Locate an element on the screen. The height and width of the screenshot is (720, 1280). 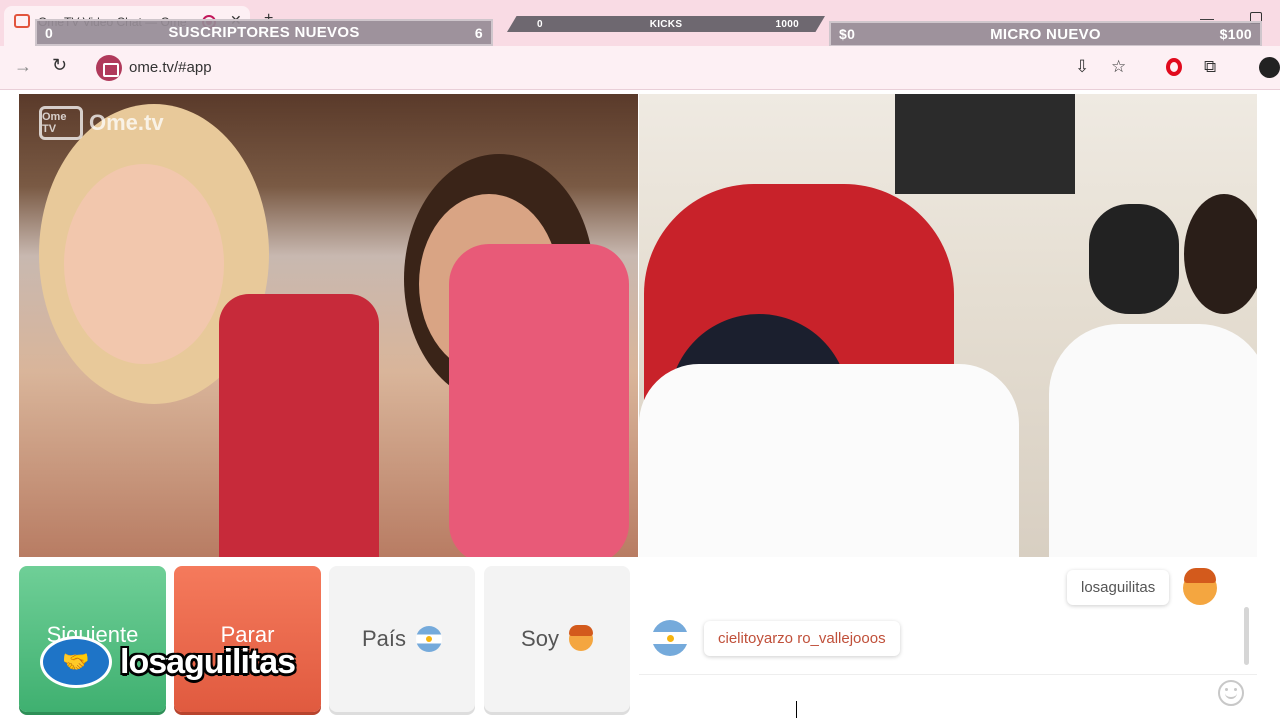
boy-avatar-icon is located at coordinates (1200, 586).